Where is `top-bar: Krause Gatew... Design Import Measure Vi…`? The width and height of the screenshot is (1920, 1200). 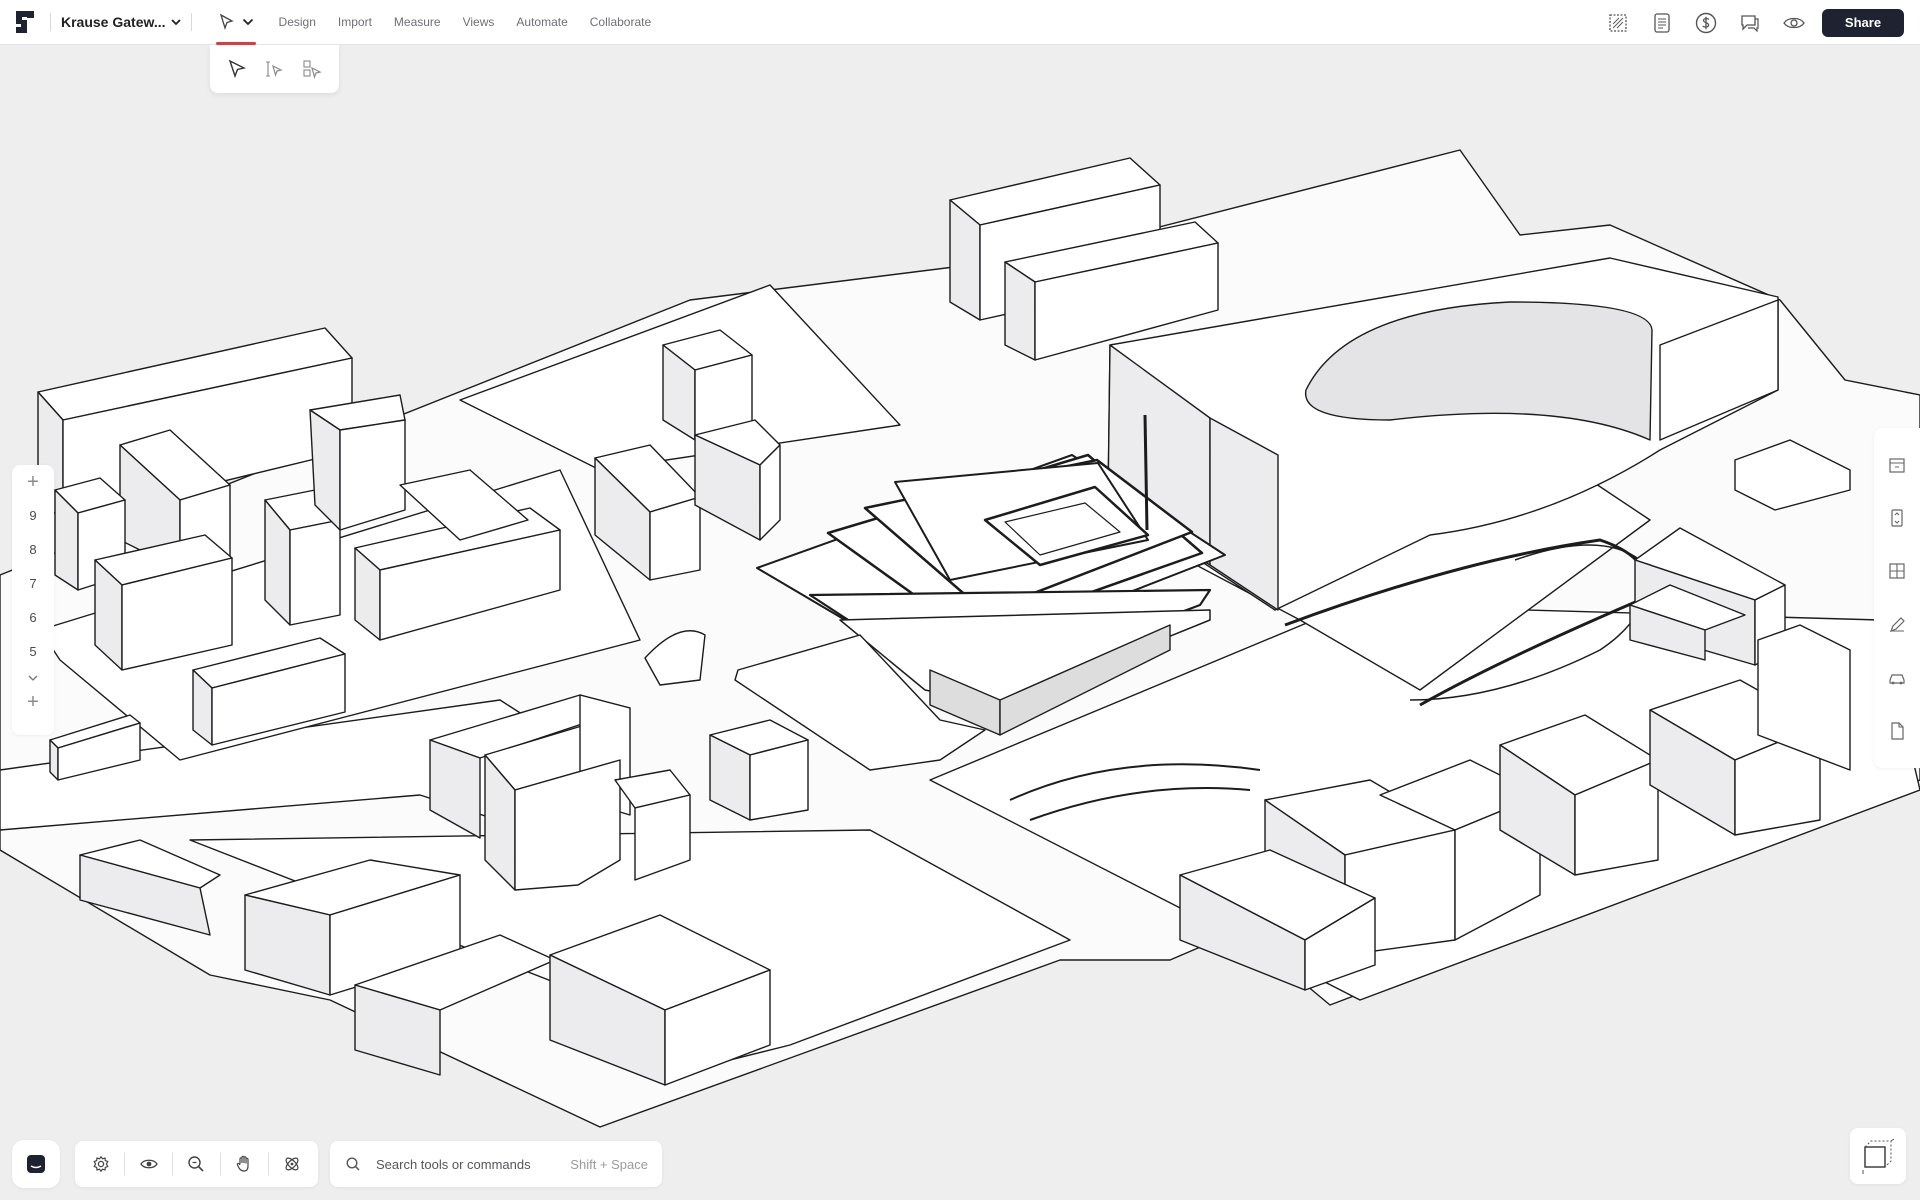
top-bar: Krause Gatew... Design Import Measure Vi… is located at coordinates (960, 22).